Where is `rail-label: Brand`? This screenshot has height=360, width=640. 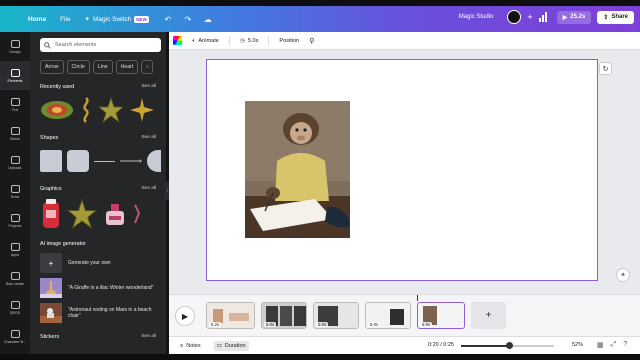 rail-label: Brand is located at coordinates (15, 138).